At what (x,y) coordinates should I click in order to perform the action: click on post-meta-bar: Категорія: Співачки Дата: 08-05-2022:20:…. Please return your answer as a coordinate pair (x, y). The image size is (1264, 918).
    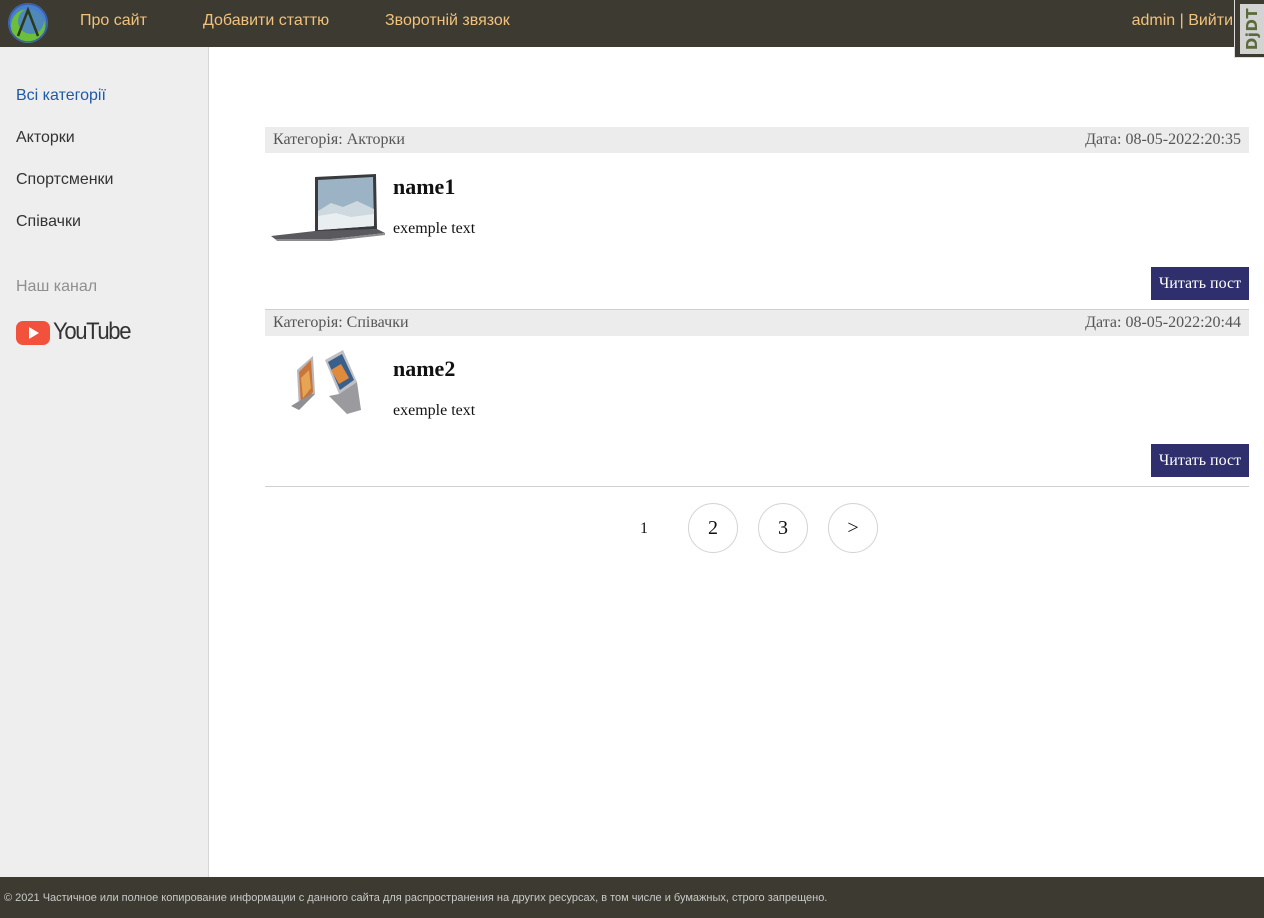
    Looking at the image, I should click on (757, 323).